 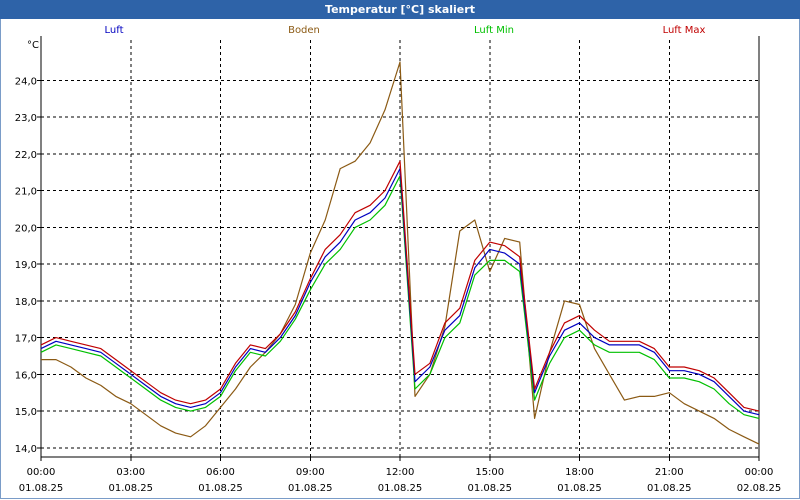 What do you see at coordinates (26, 155) in the screenshot?
I see `y-tick-label: 22,0` at bounding box center [26, 155].